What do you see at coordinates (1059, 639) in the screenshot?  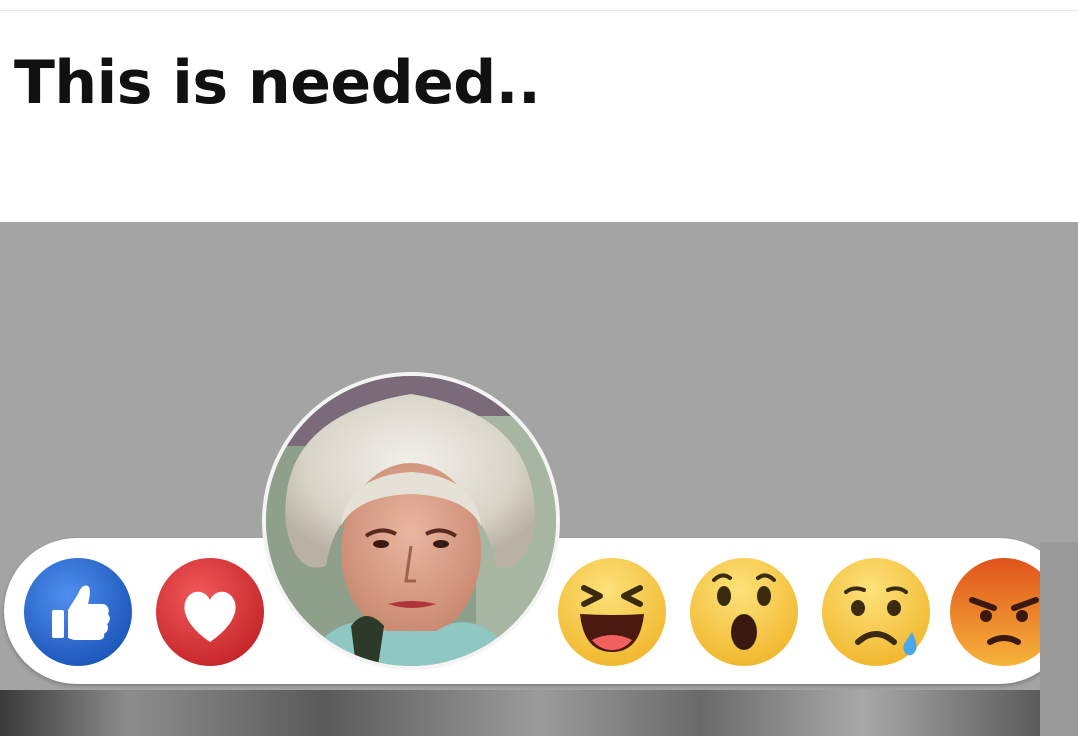 I see `panel-edge` at bounding box center [1059, 639].